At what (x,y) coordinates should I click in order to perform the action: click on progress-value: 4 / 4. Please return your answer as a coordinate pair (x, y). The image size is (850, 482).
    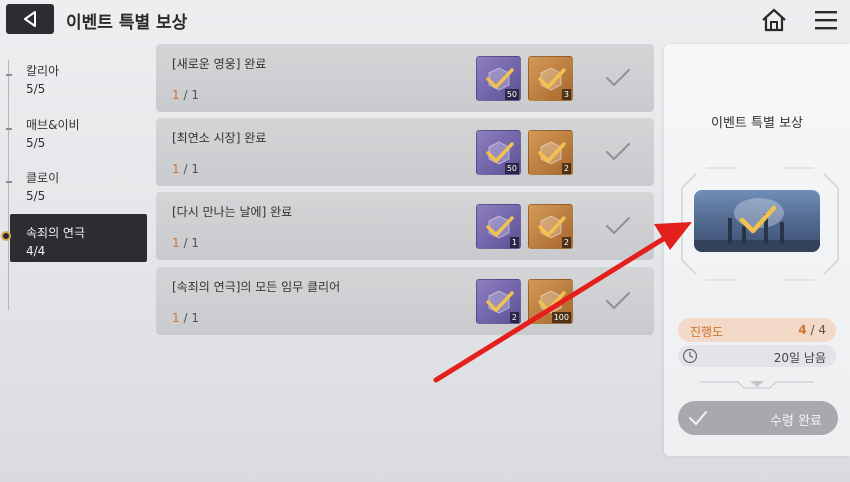
    Looking at the image, I should click on (812, 330).